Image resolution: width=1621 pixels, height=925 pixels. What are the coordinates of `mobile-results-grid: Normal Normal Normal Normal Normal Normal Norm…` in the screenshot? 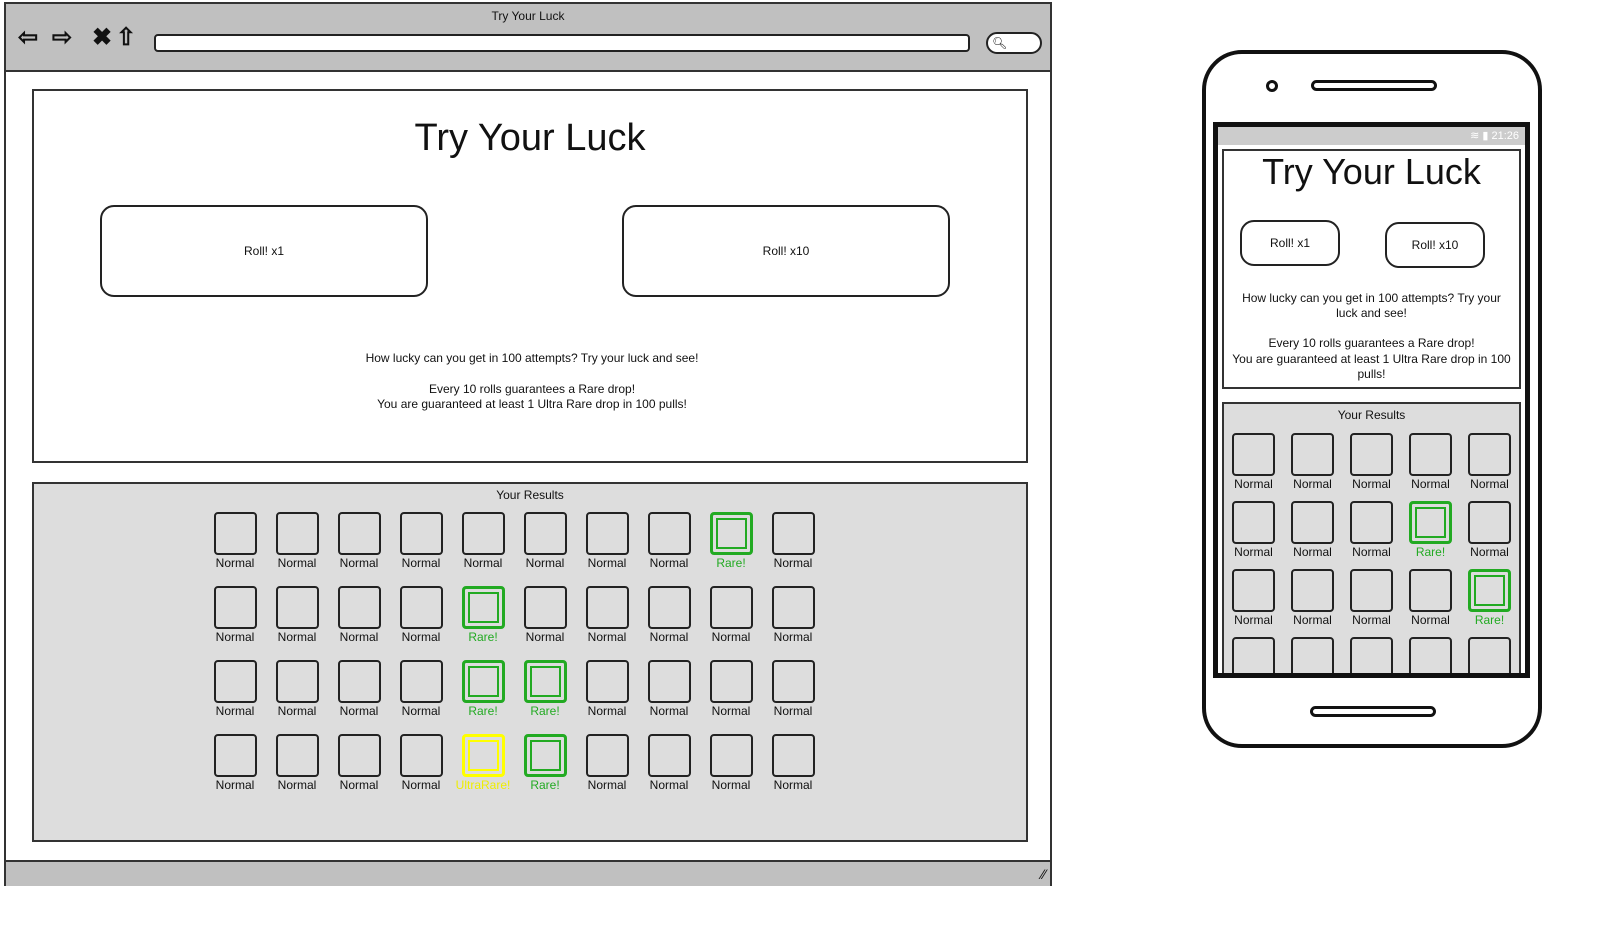 It's located at (1371, 553).